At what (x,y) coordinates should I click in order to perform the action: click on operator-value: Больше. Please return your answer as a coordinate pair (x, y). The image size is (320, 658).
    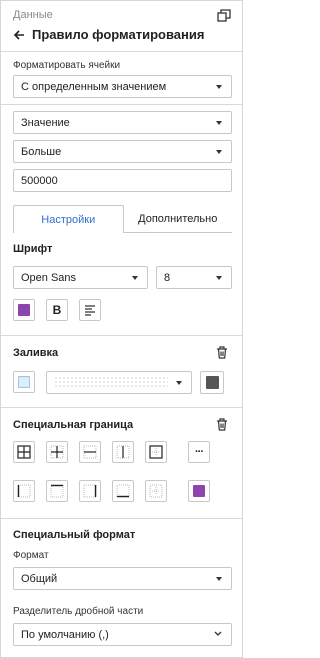
    Looking at the image, I should click on (41, 151).